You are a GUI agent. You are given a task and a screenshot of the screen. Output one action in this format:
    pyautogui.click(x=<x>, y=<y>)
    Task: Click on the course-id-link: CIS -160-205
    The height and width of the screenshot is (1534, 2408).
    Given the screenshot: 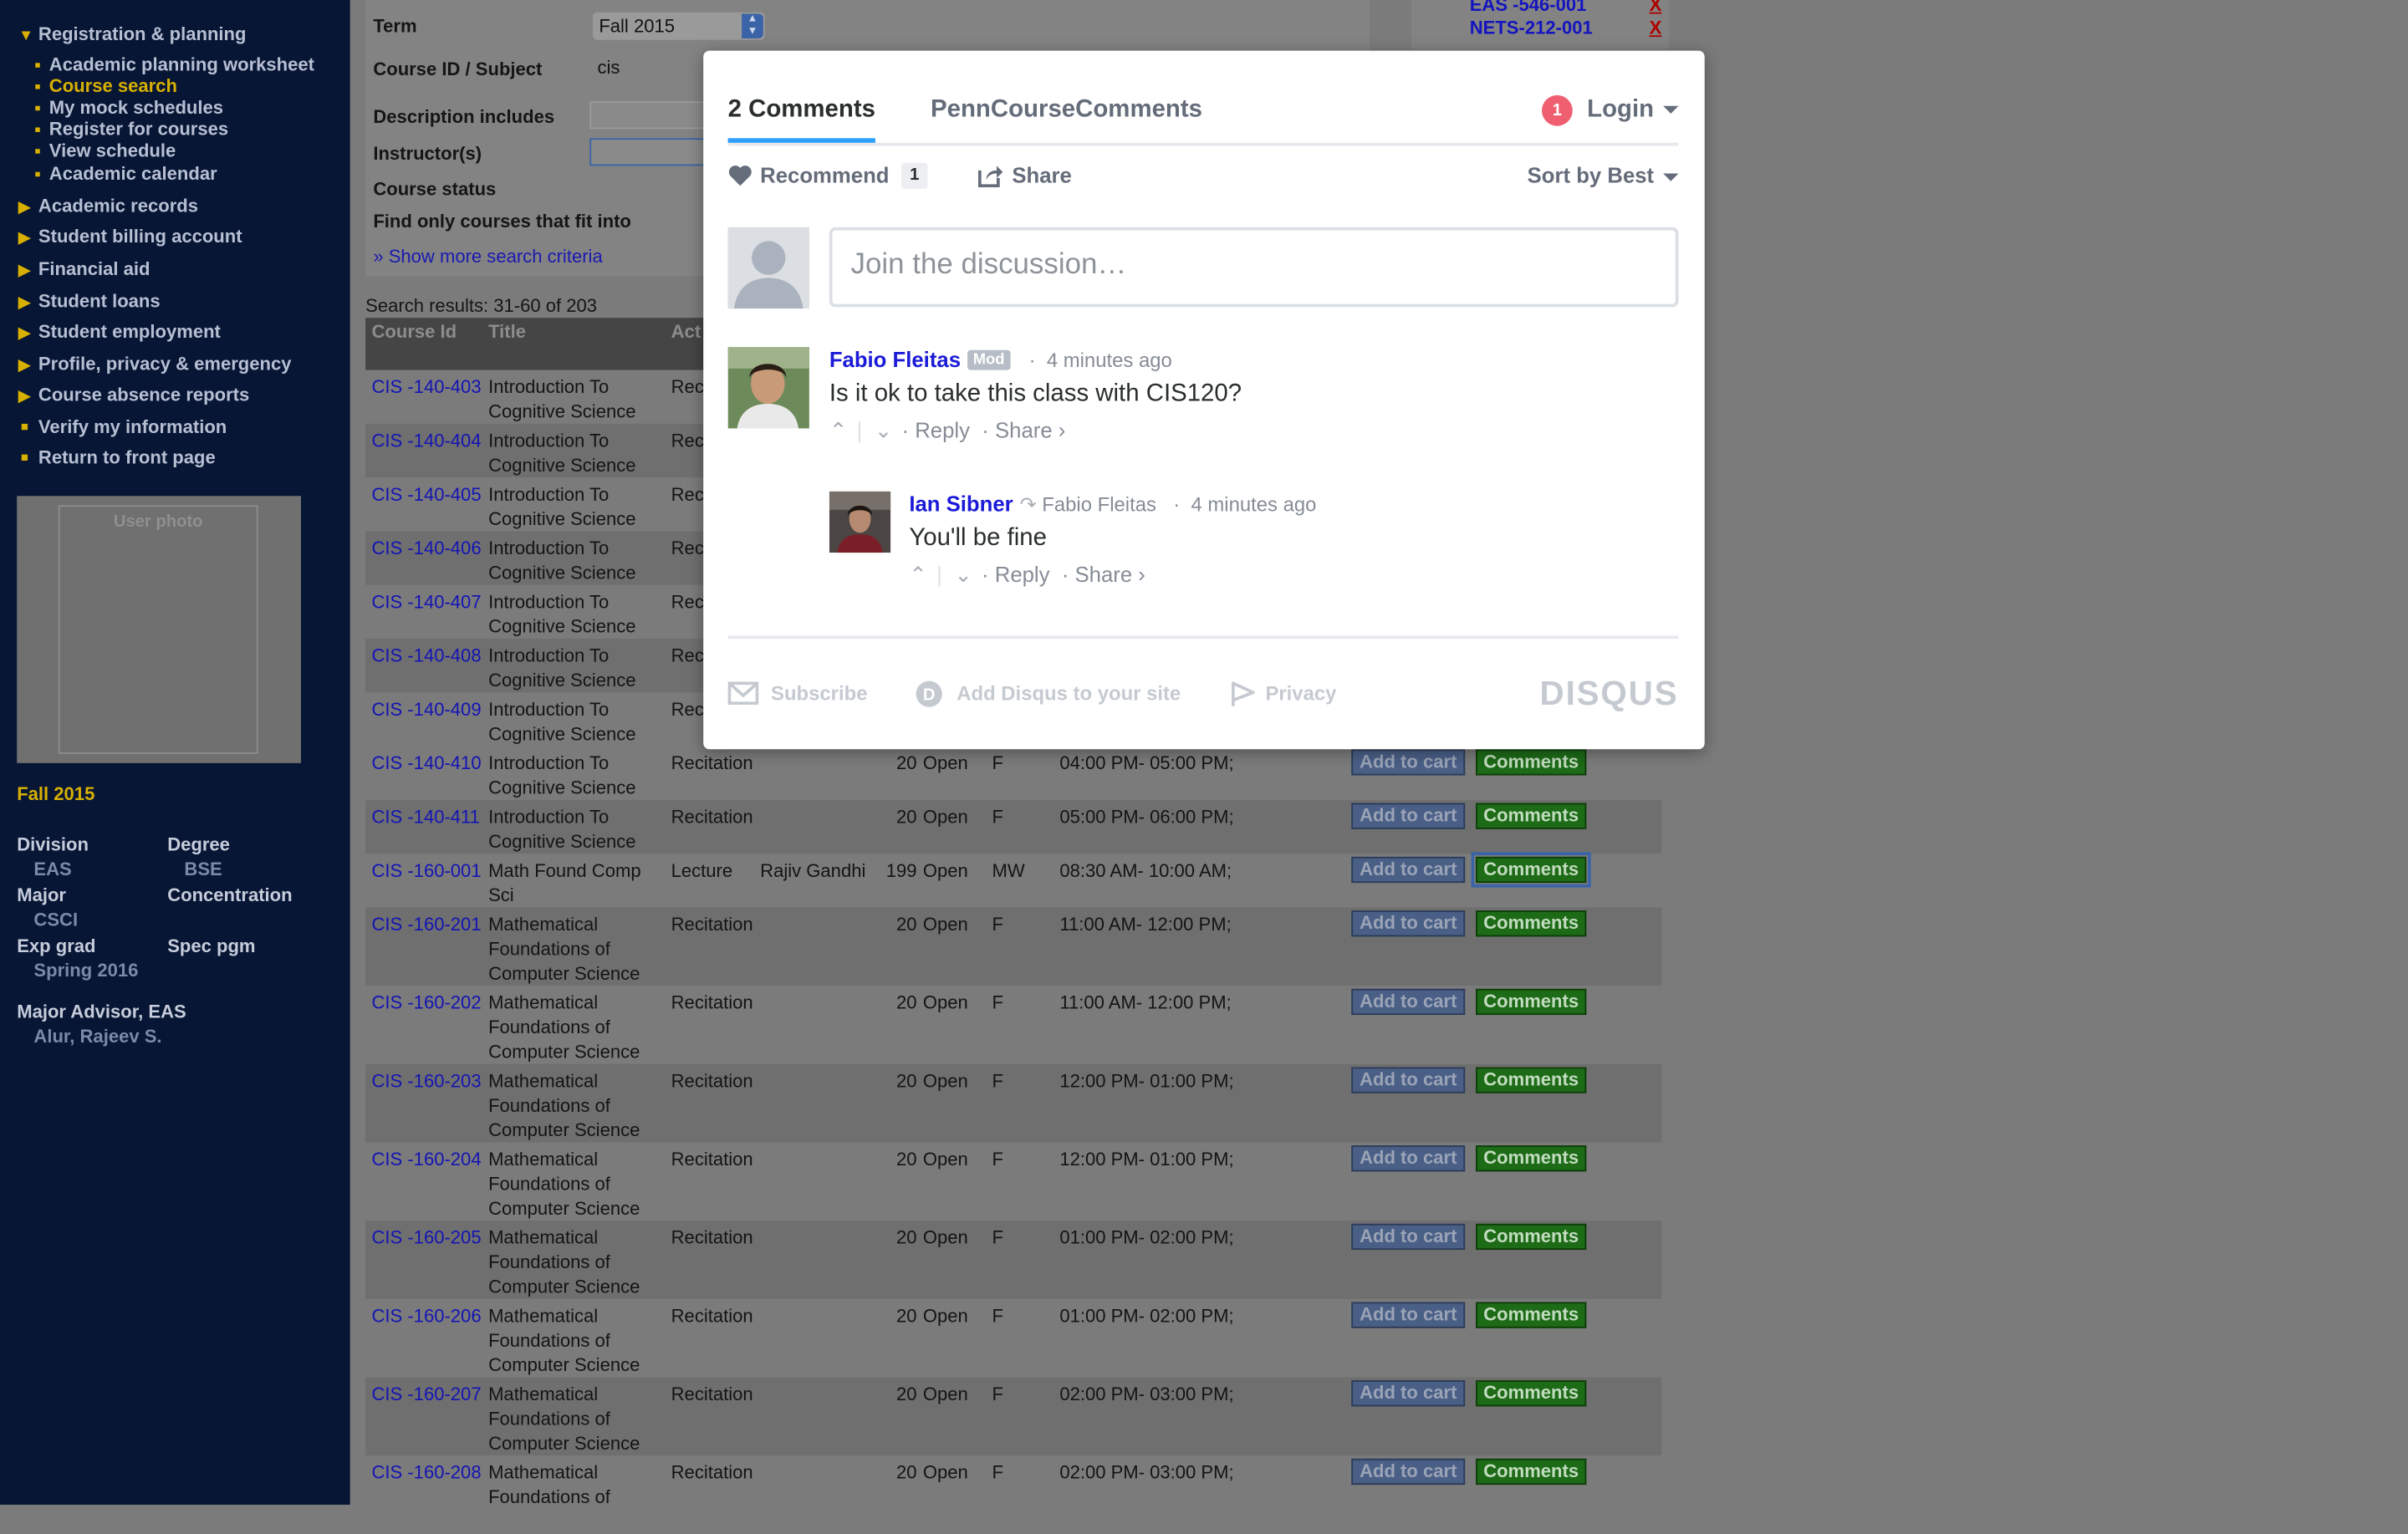 What is the action you would take?
    pyautogui.click(x=426, y=1238)
    